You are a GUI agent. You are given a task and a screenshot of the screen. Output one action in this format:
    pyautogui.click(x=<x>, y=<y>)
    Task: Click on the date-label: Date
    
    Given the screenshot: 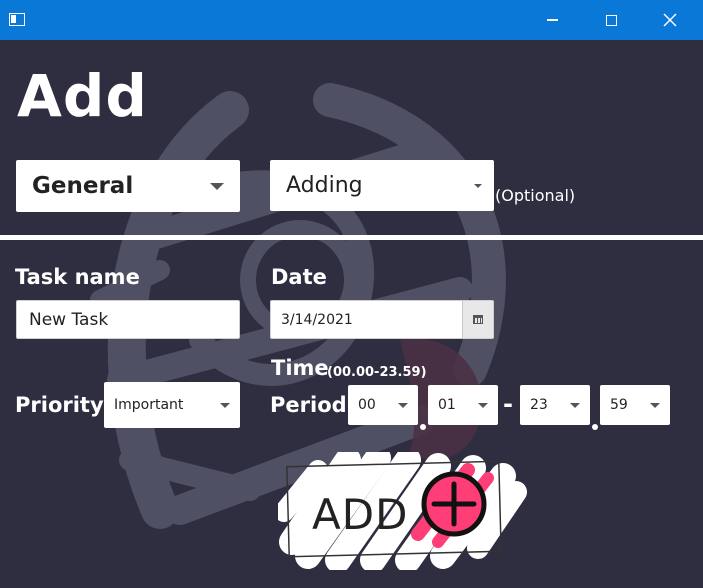 What is the action you would take?
    pyautogui.click(x=299, y=277)
    